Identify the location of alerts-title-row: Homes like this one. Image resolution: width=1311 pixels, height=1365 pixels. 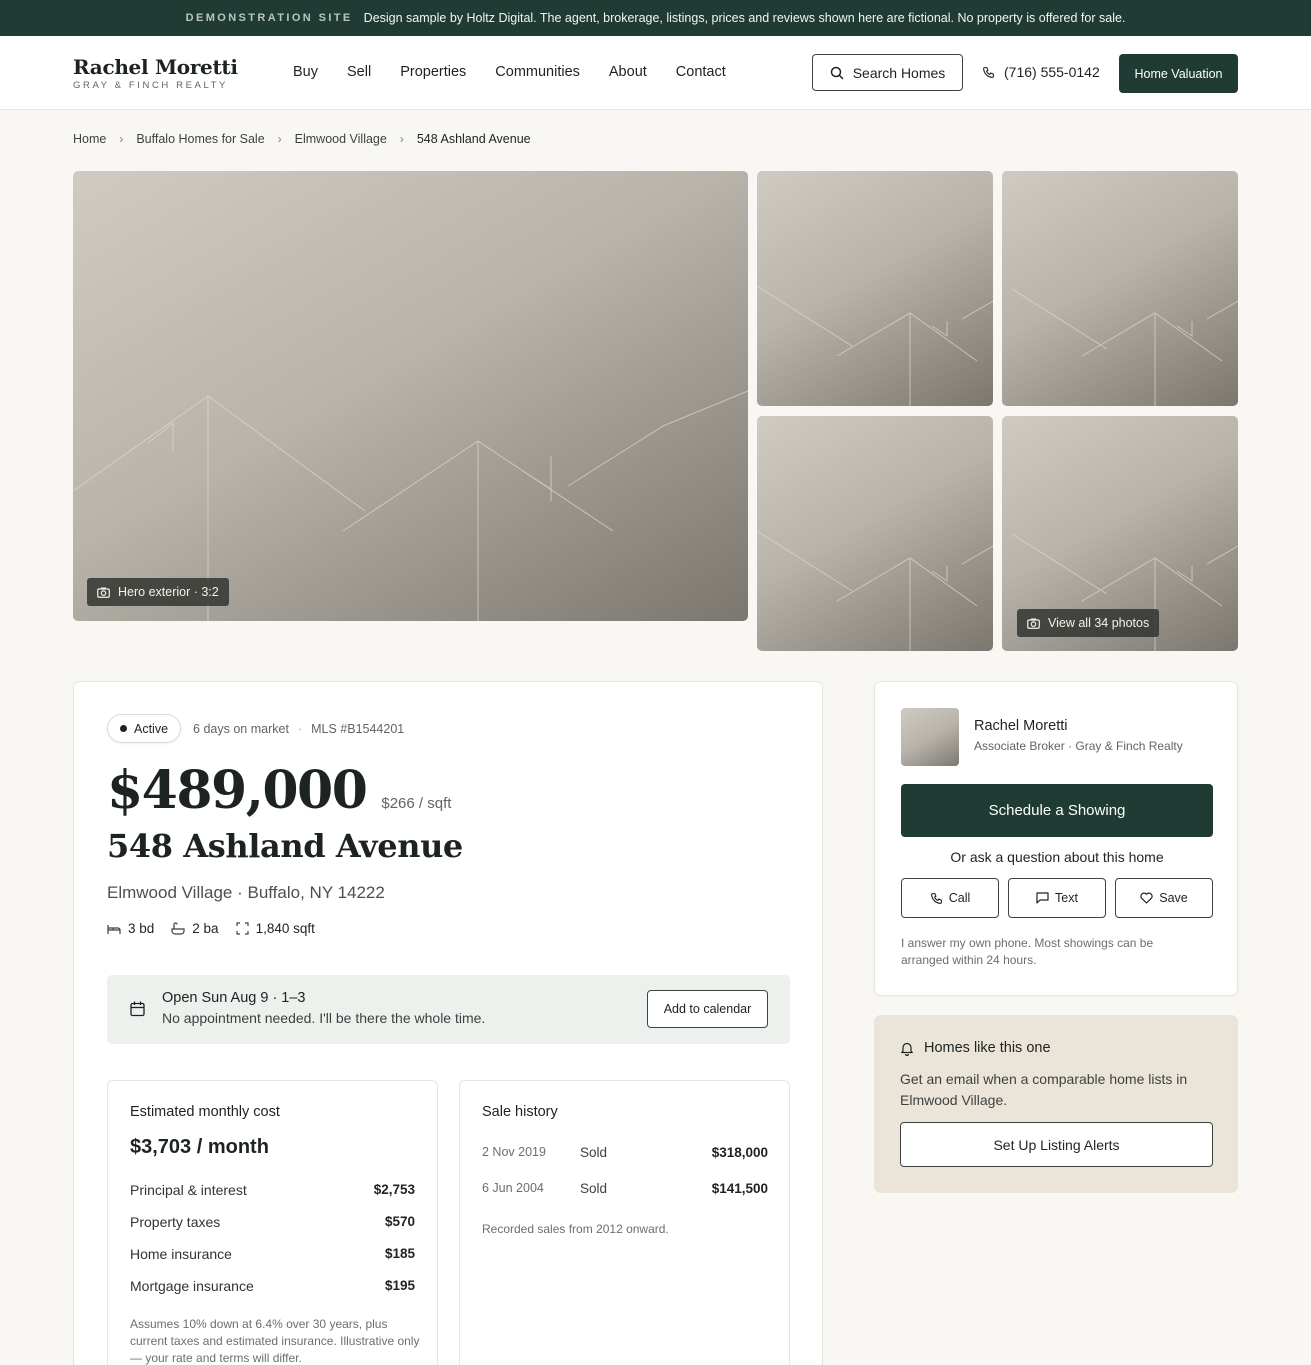
(975, 1048).